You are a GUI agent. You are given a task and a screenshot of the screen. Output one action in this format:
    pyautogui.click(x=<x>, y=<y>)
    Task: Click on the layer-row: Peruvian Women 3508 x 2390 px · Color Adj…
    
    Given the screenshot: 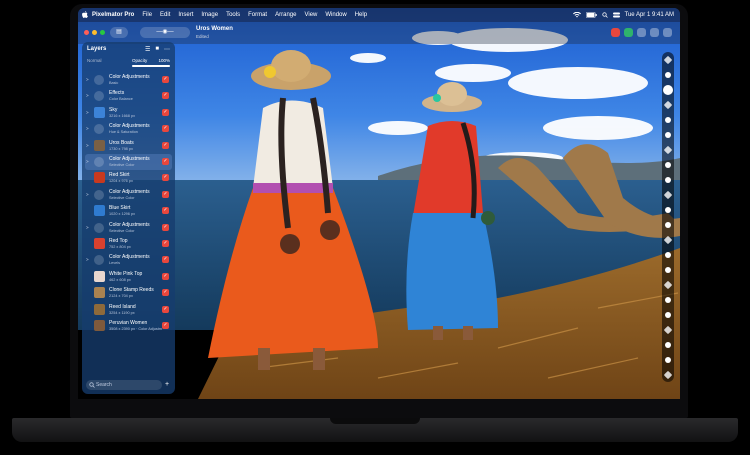 What is the action you would take?
    pyautogui.click(x=128, y=326)
    